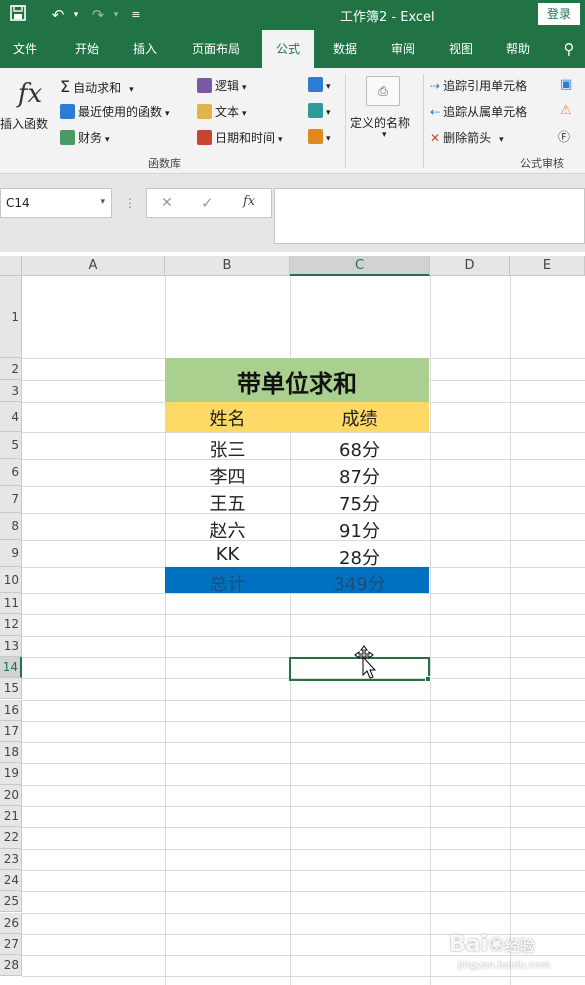  I want to click on name-cell: KK, so click(227, 554).